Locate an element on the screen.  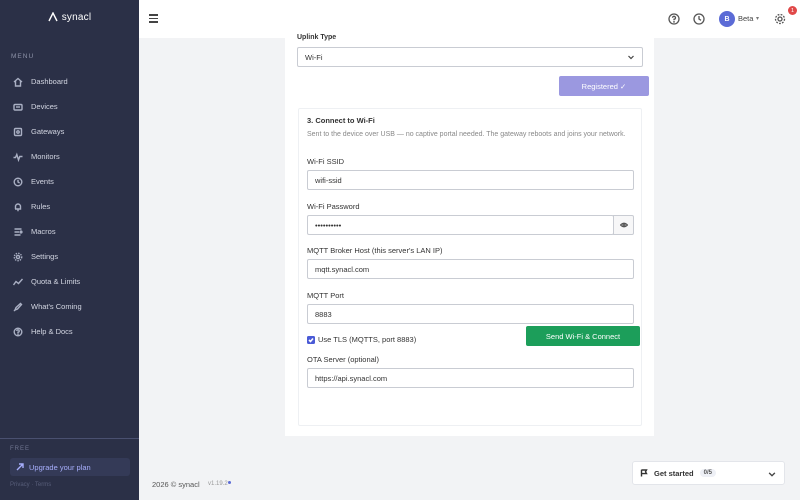
sidebar-item-help: Help & Docs is located at coordinates (69, 331).